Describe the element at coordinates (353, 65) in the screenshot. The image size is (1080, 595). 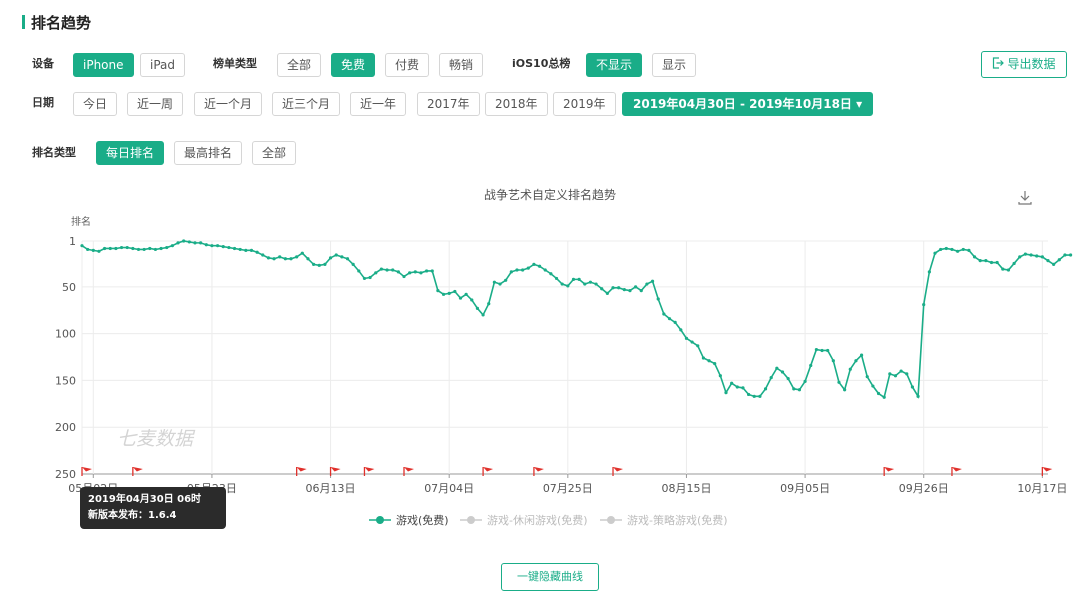
I see `list-type-free-button: 免费` at that location.